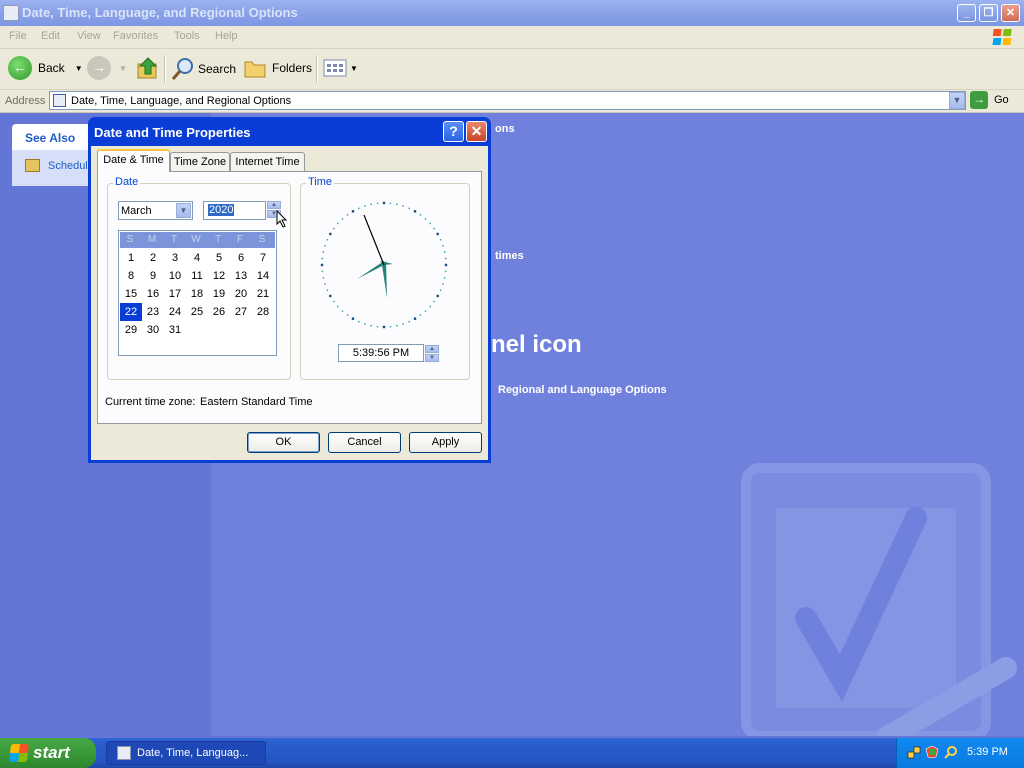  I want to click on calendar-day: 5, so click(219, 258).